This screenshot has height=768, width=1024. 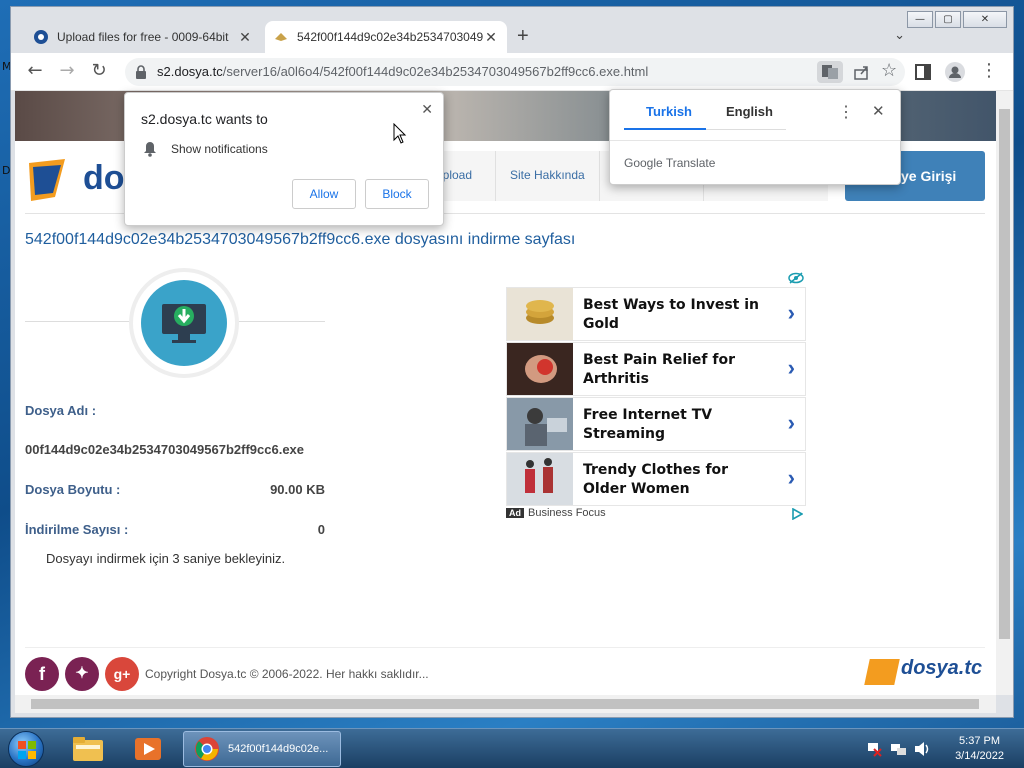 I want to click on vertical-scrollbar, so click(x=1004, y=393).